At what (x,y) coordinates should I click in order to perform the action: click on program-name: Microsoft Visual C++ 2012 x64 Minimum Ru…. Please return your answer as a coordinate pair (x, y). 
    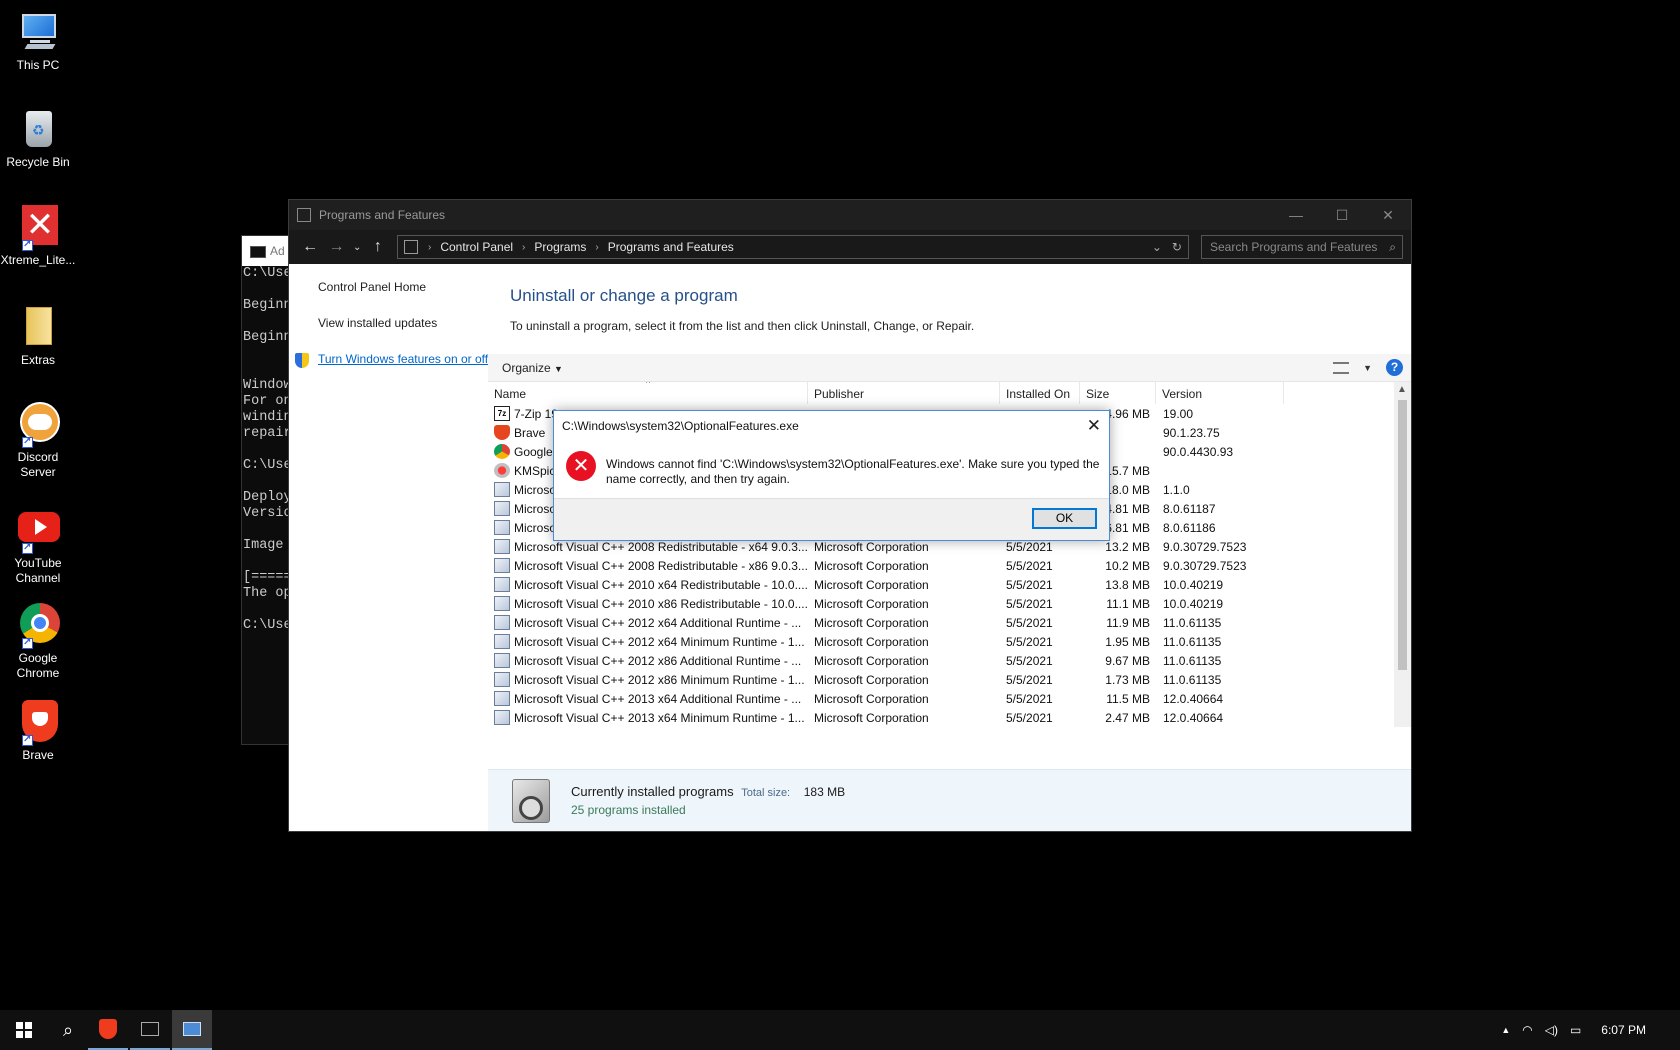
    Looking at the image, I should click on (659, 641).